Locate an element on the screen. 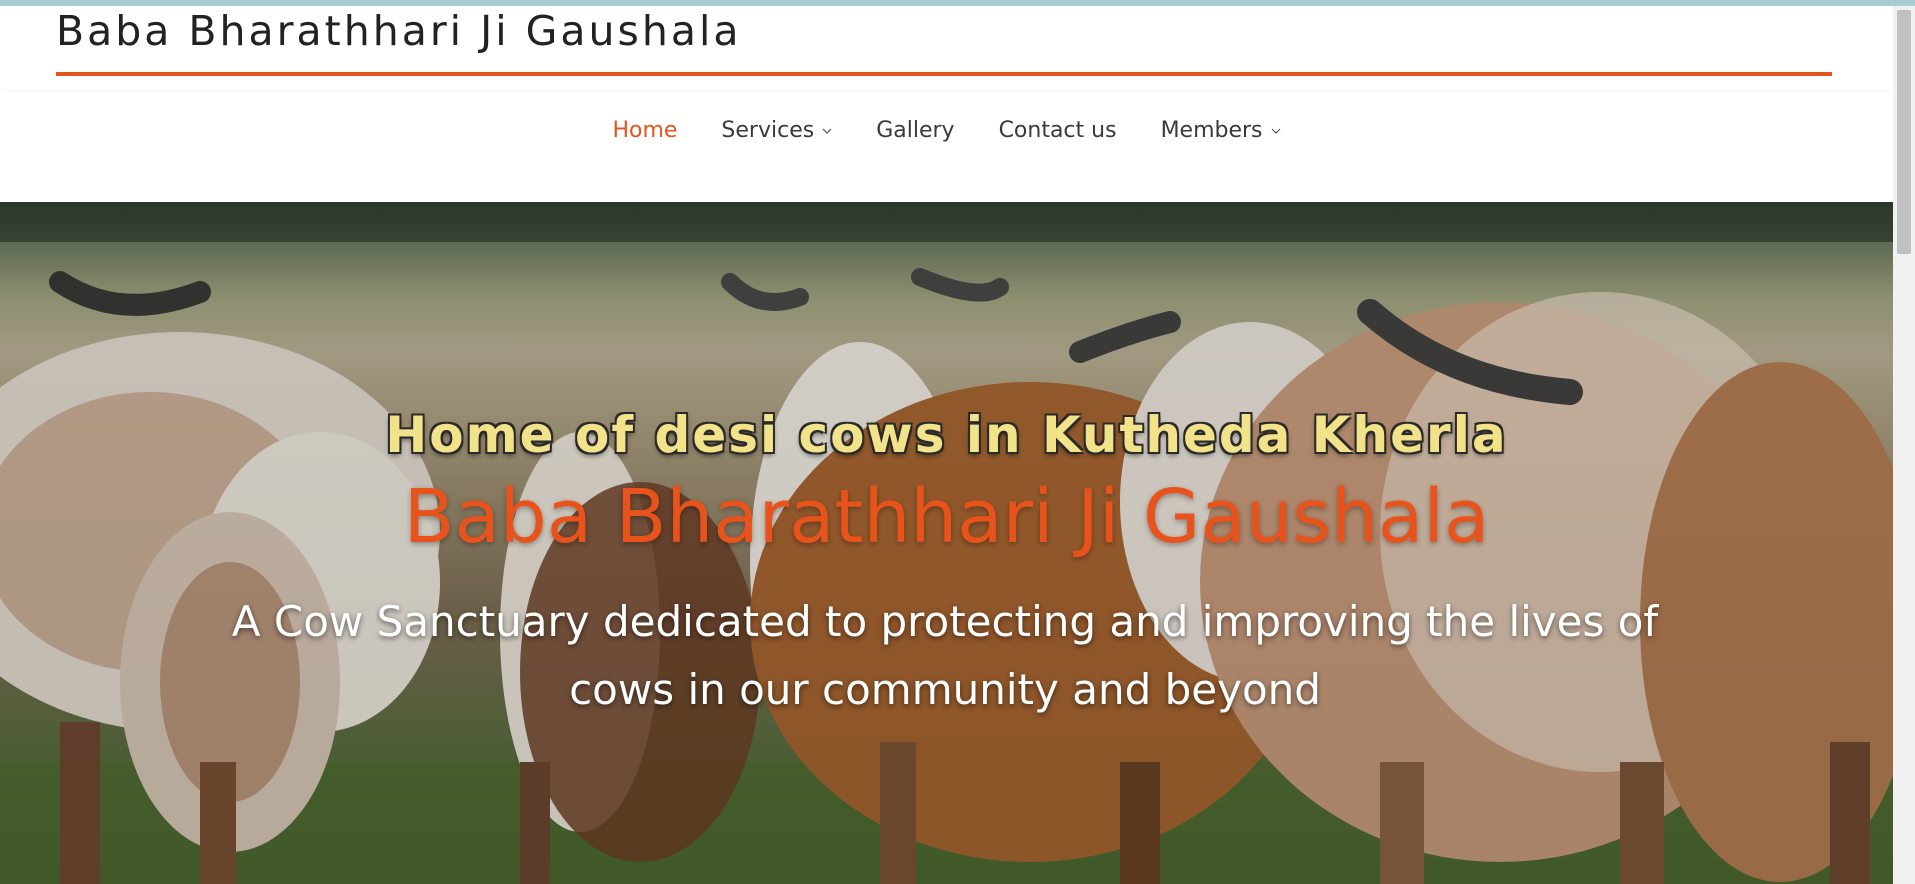  site-header: Baba Bharathhari Ji Gaushala is located at coordinates (946, 49).